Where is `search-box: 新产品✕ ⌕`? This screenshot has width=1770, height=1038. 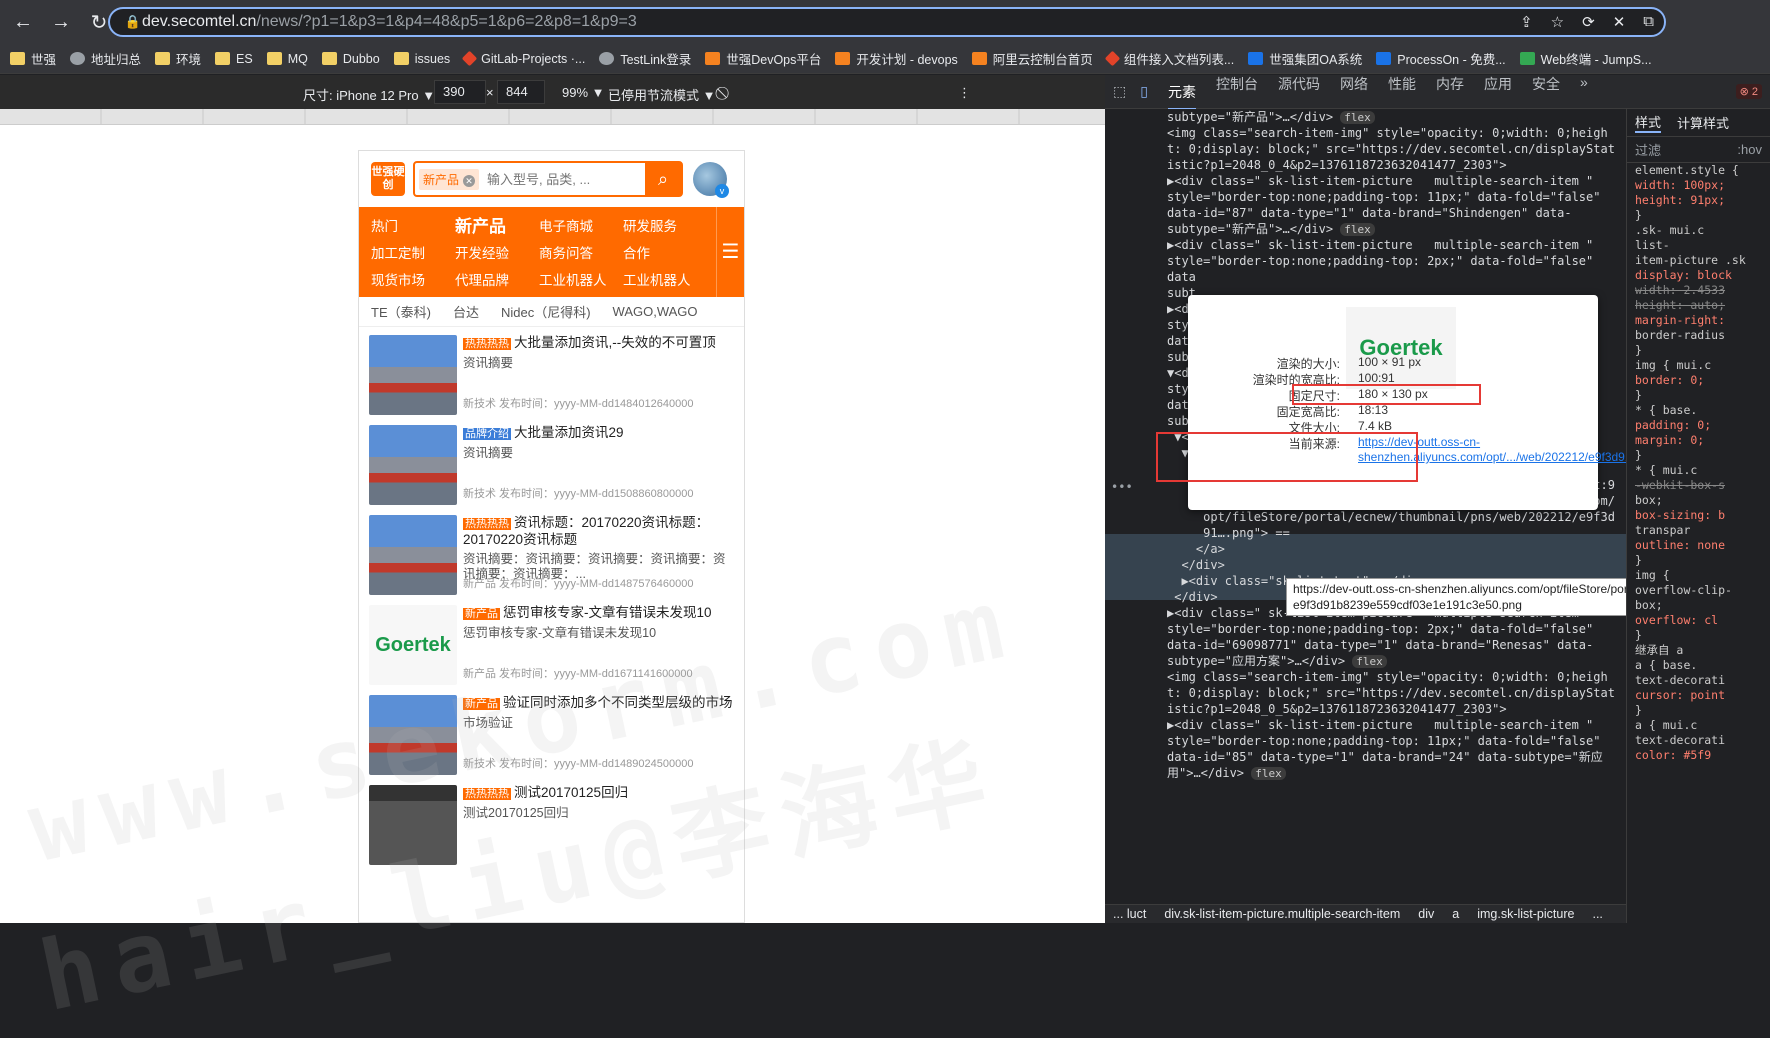 search-box: 新产品✕ ⌕ is located at coordinates (548, 179).